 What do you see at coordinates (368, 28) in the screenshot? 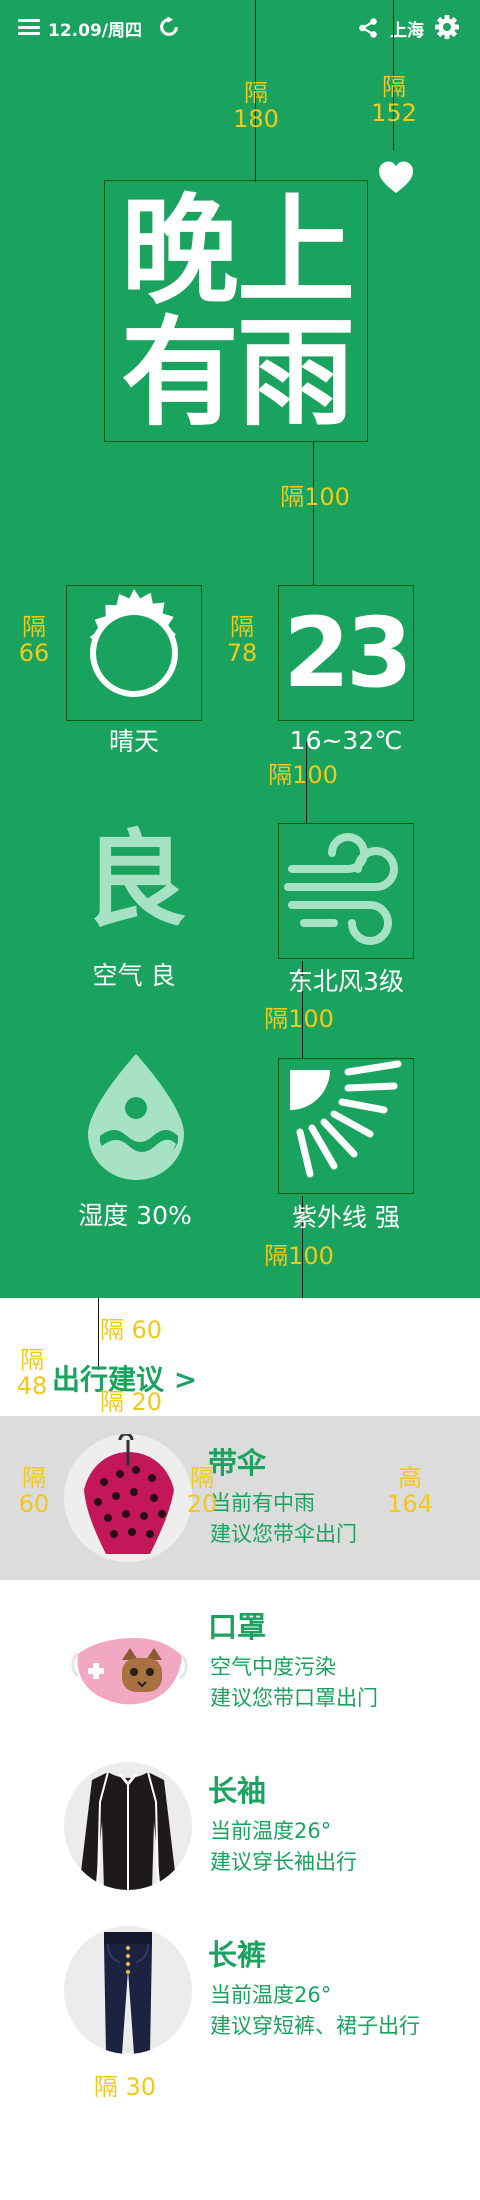
I see `share-icon` at bounding box center [368, 28].